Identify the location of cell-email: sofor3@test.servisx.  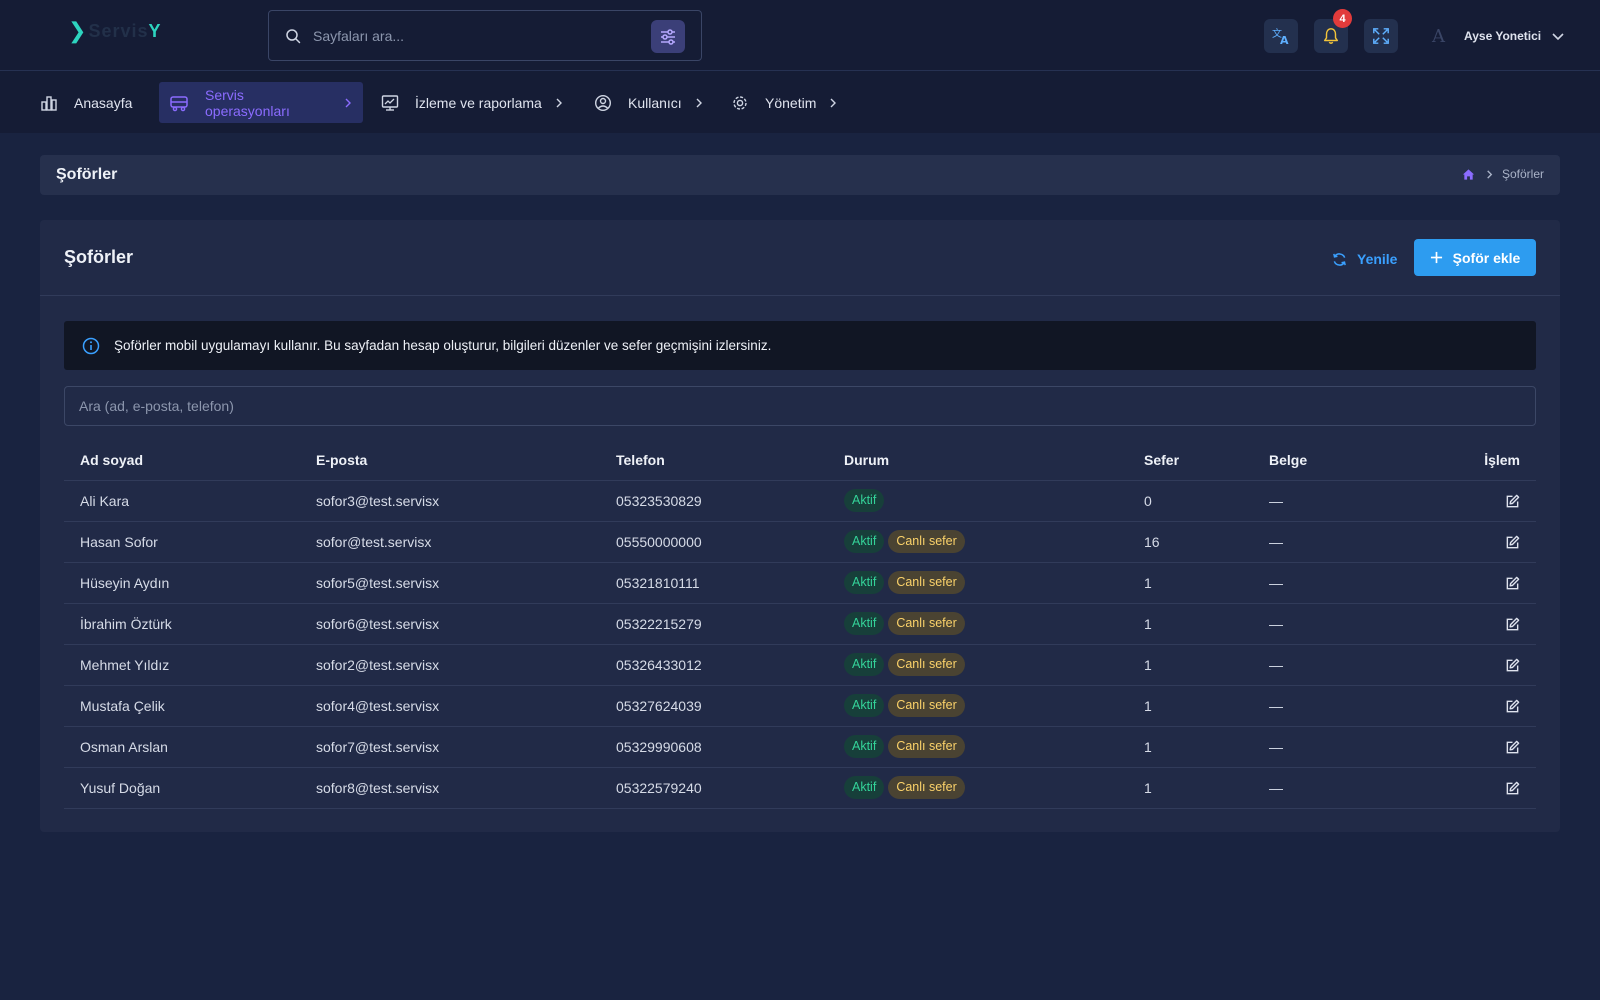
(450, 501).